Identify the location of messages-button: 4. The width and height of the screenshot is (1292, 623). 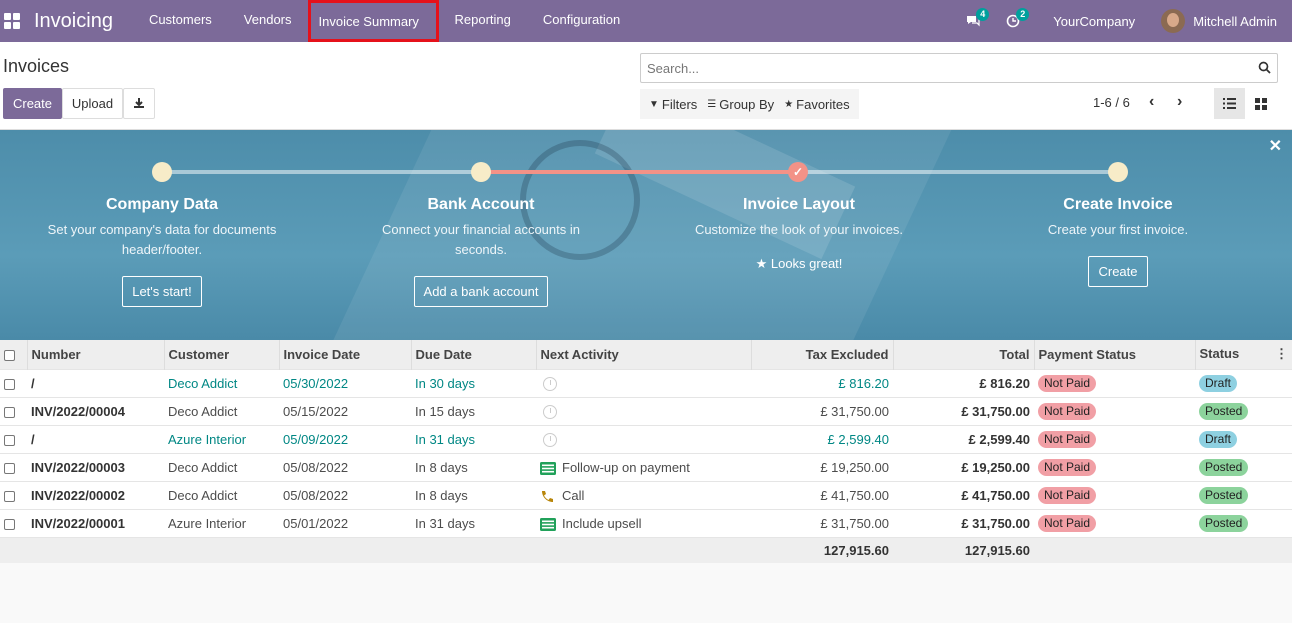
(973, 21).